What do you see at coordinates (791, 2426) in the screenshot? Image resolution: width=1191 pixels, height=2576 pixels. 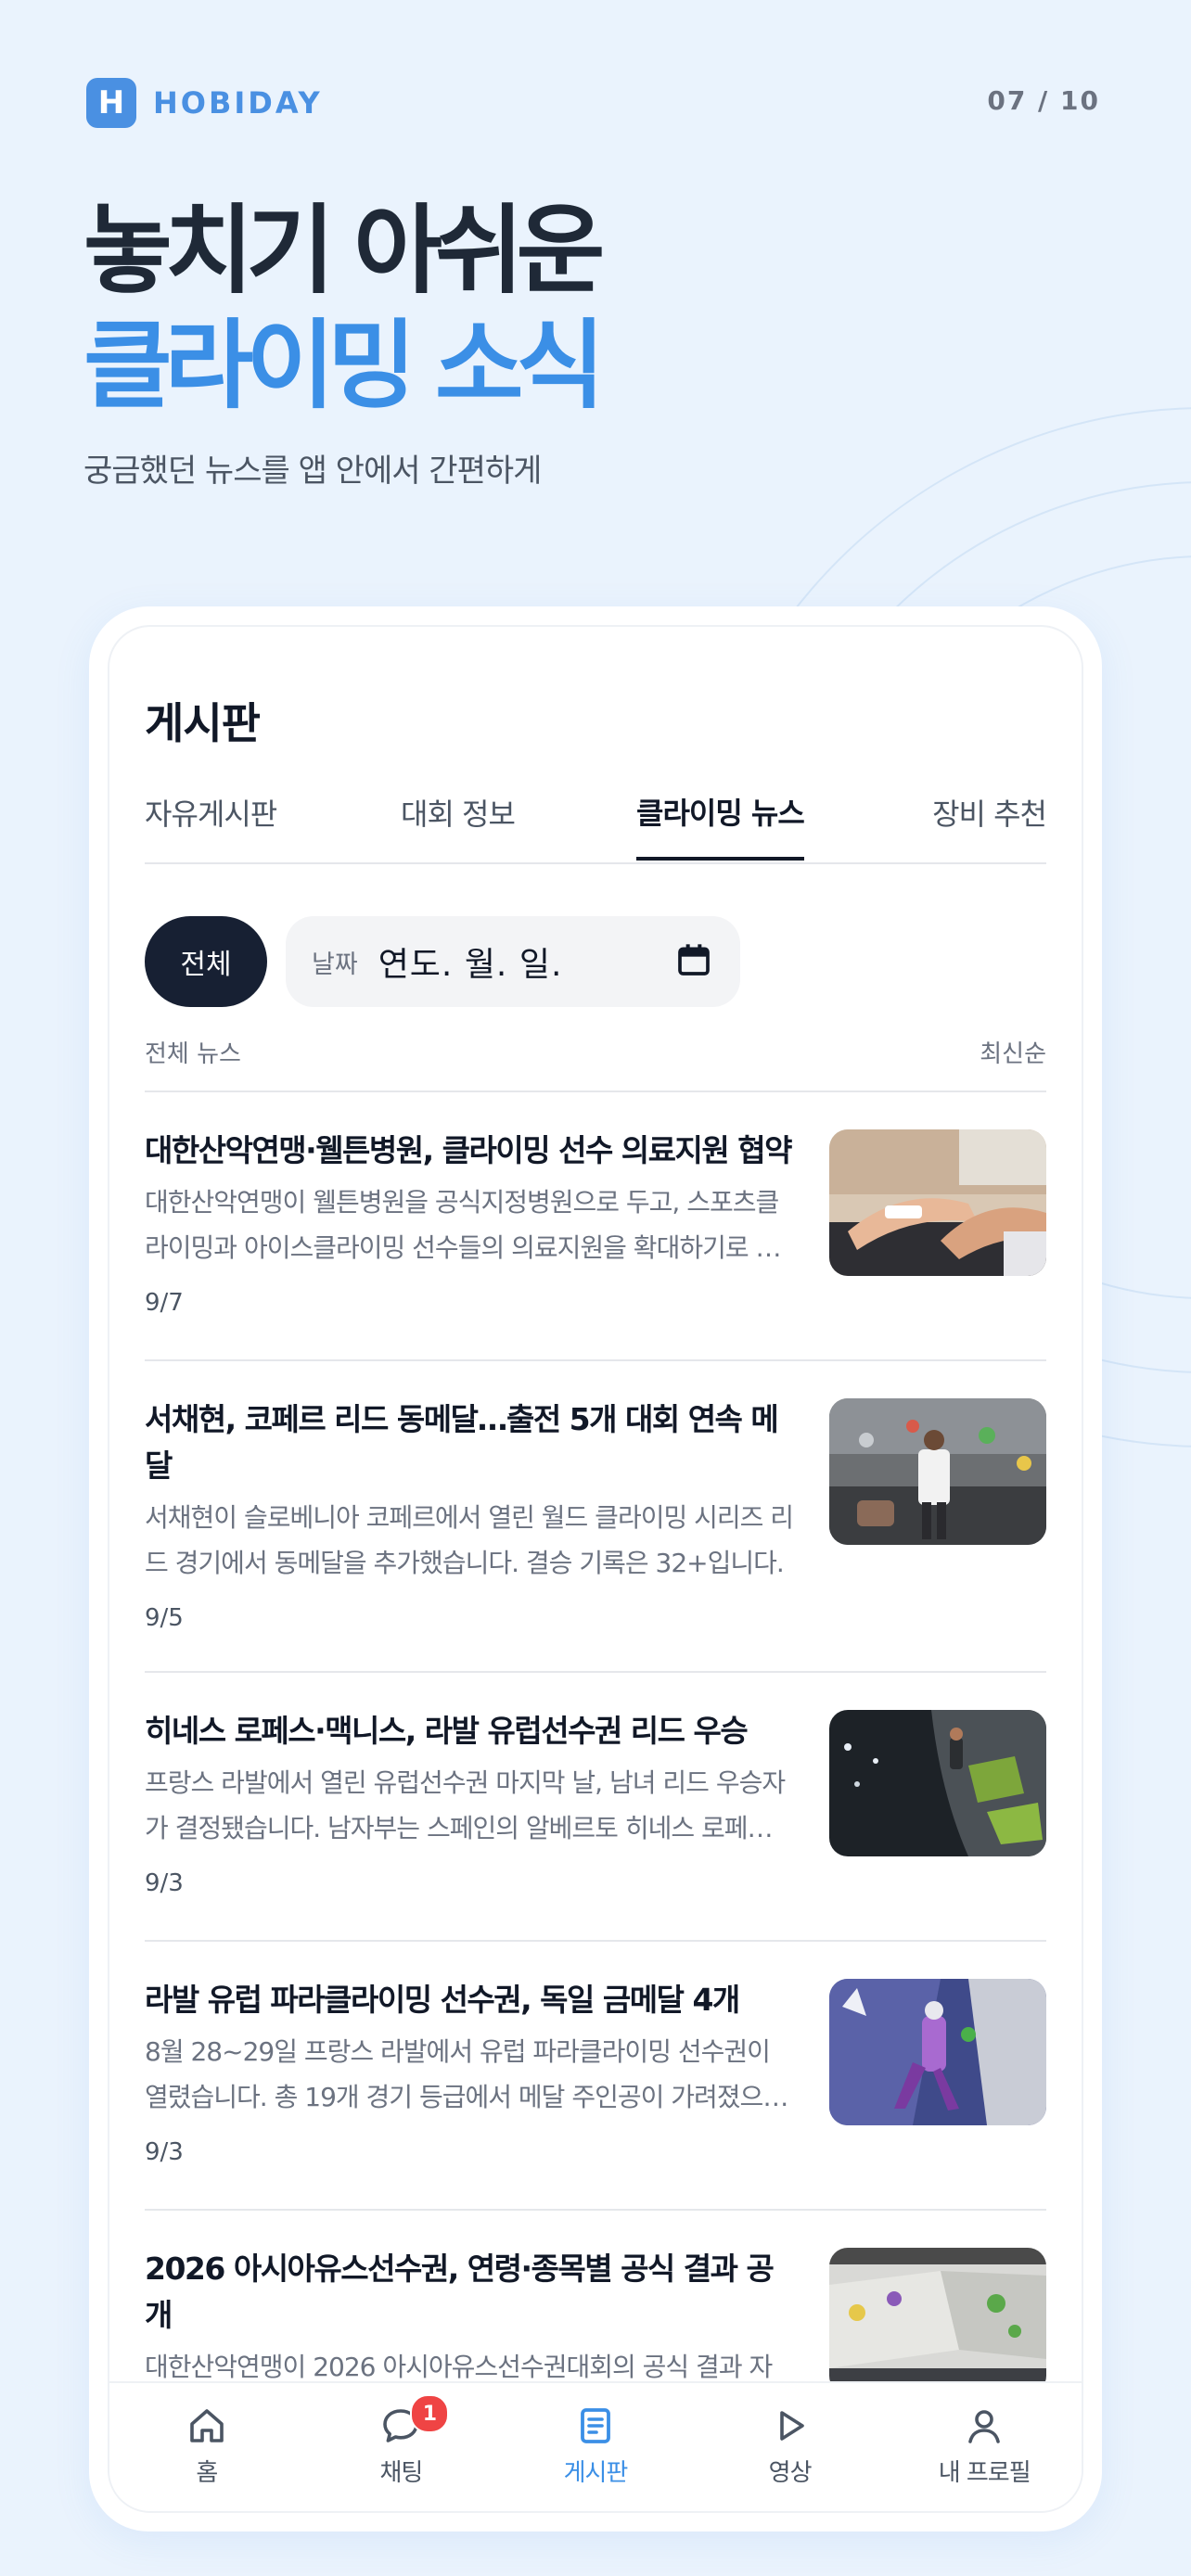 I see `play-icon` at bounding box center [791, 2426].